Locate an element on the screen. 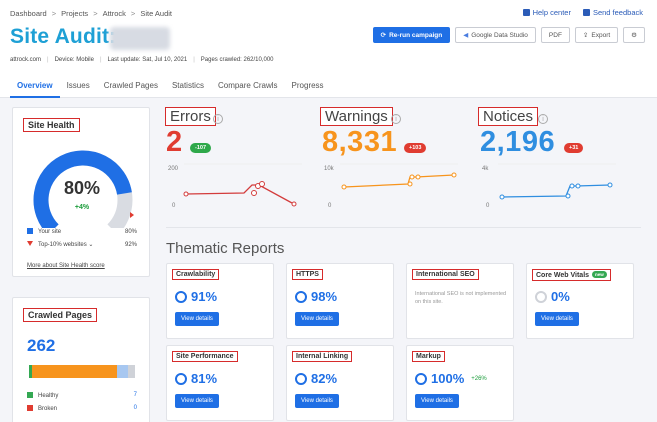 Image resolution: width=657 pixels, height=422 pixels. warnings-sparkline: 10k 0 is located at coordinates (391, 186).